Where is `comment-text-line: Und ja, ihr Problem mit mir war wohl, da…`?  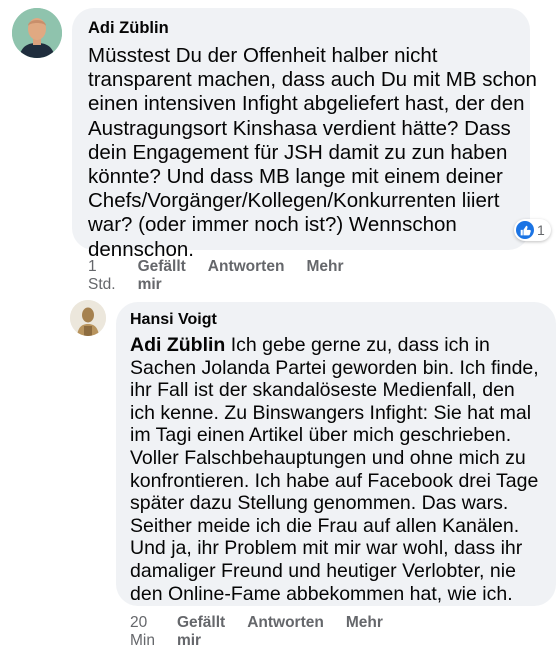
comment-text-line: Und ja, ihr Problem mit mir war wohl, da… is located at coordinates (326, 548).